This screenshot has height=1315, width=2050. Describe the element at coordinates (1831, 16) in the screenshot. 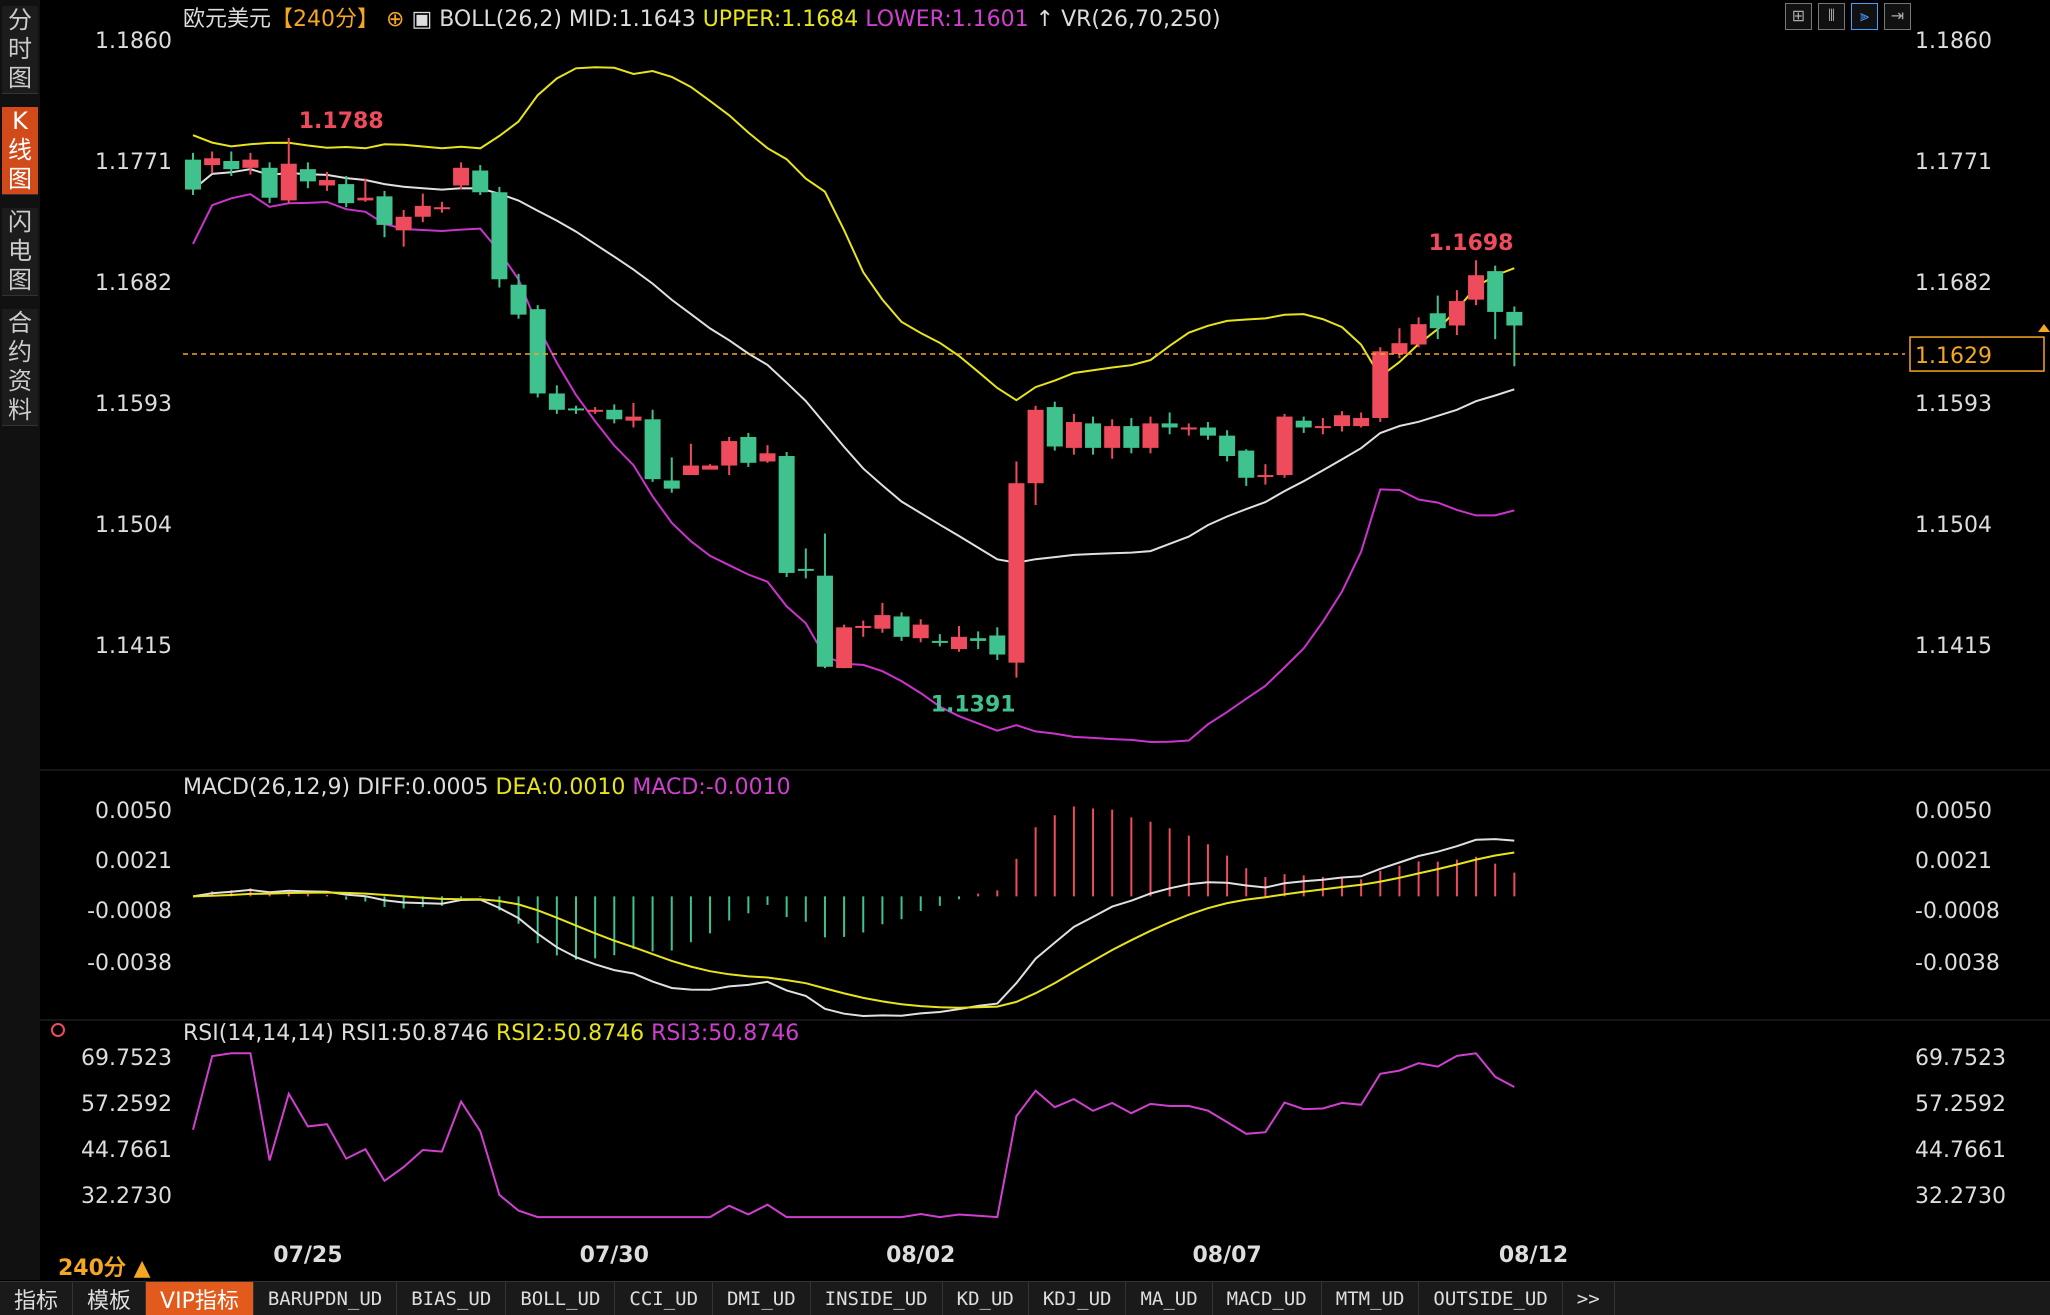

I see `bar-icon: ⫴` at that location.